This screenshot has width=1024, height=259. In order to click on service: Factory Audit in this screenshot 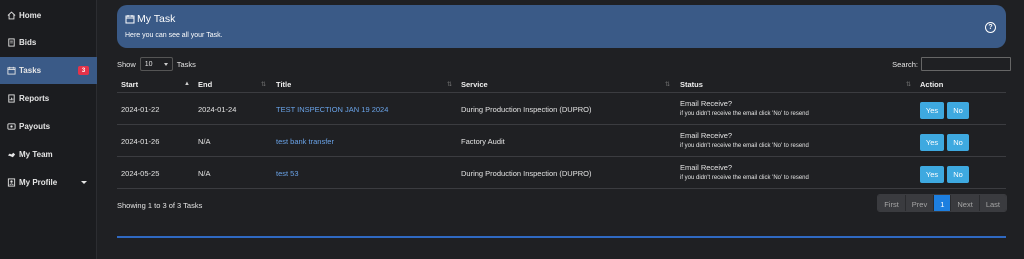, I will do `click(483, 141)`.